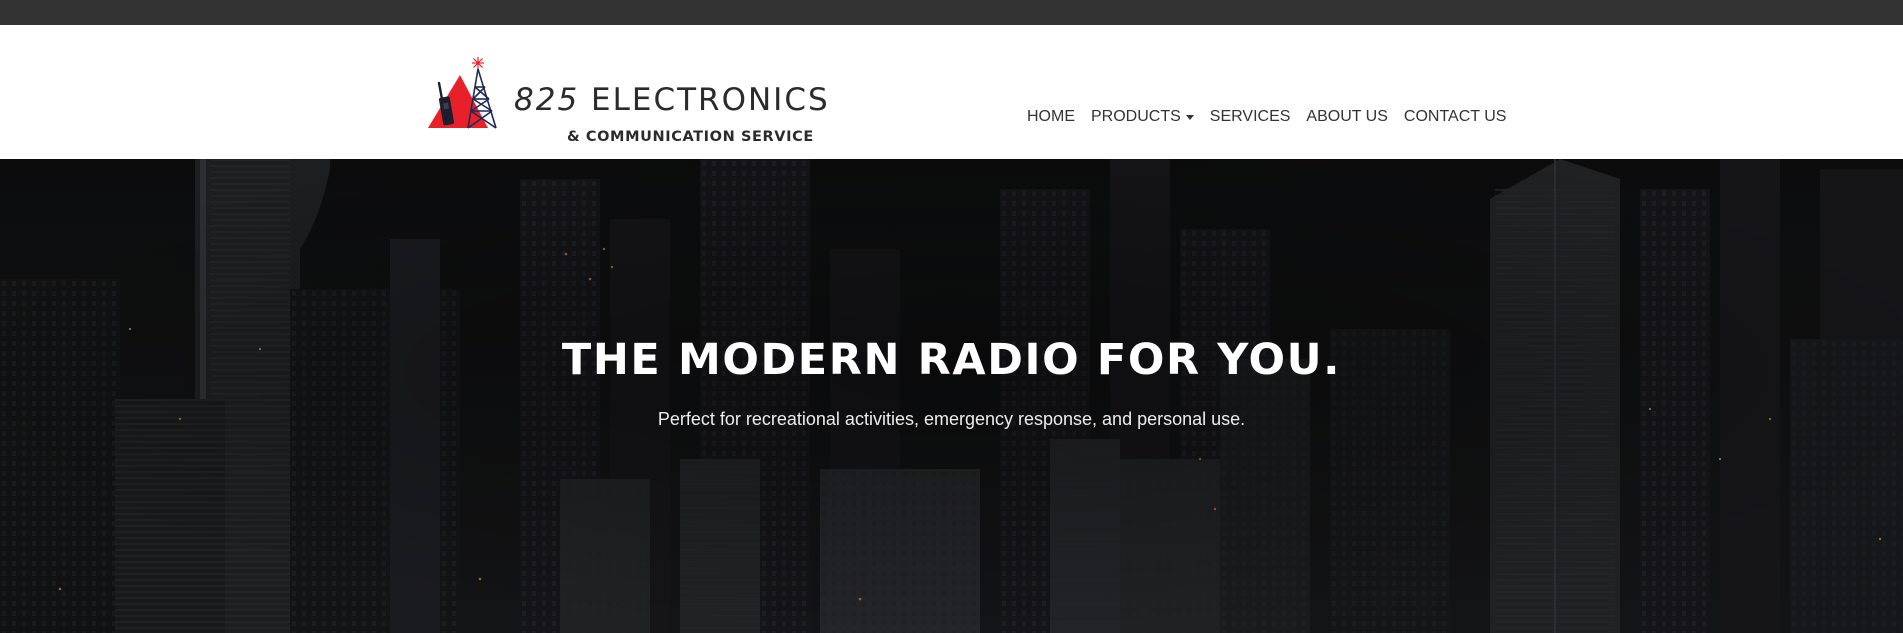  I want to click on nav-products-dropdown: PRODUCTS, so click(1142, 117).